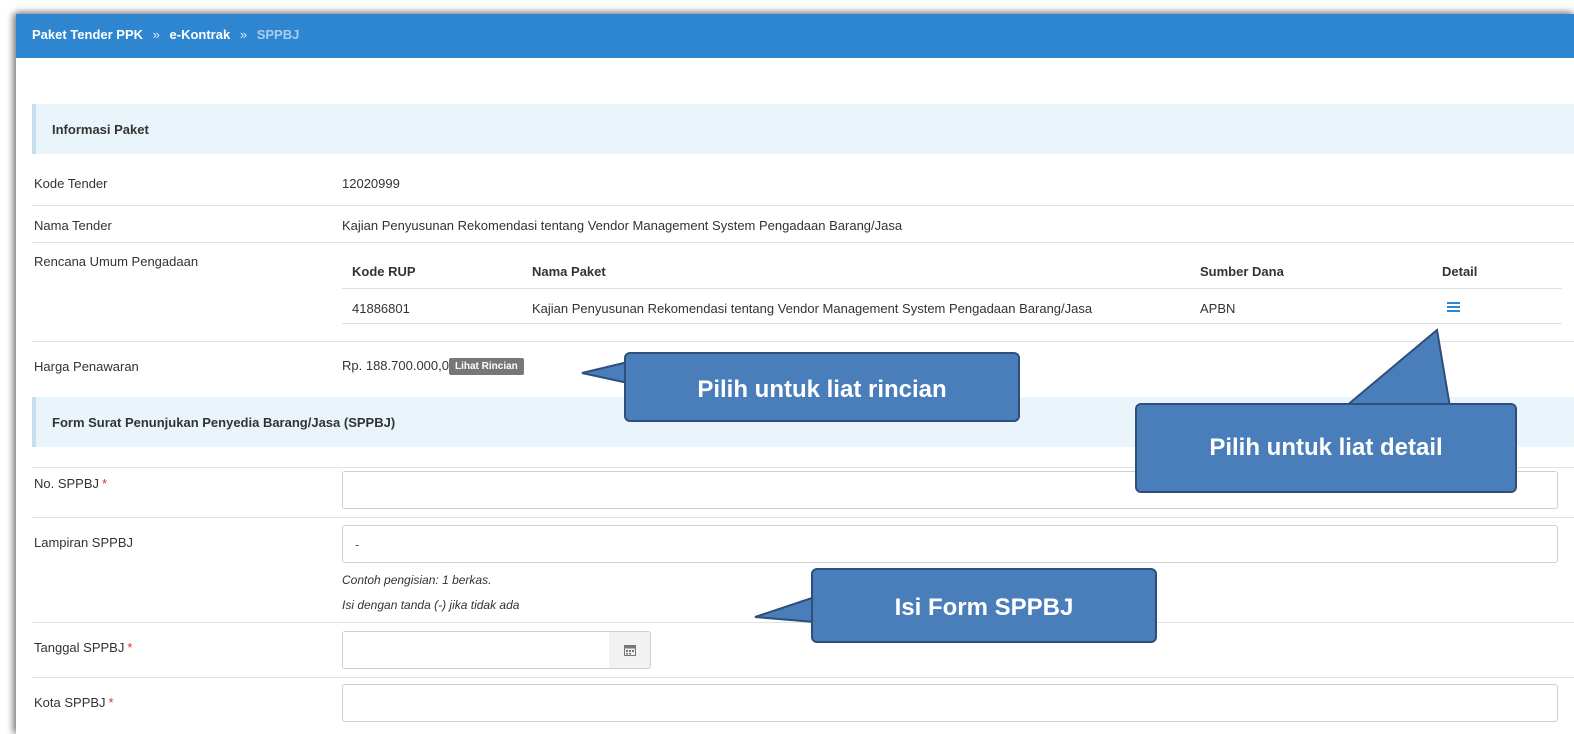 The height and width of the screenshot is (734, 1574). I want to click on cell-sumber-dana: APBN, so click(1218, 308).